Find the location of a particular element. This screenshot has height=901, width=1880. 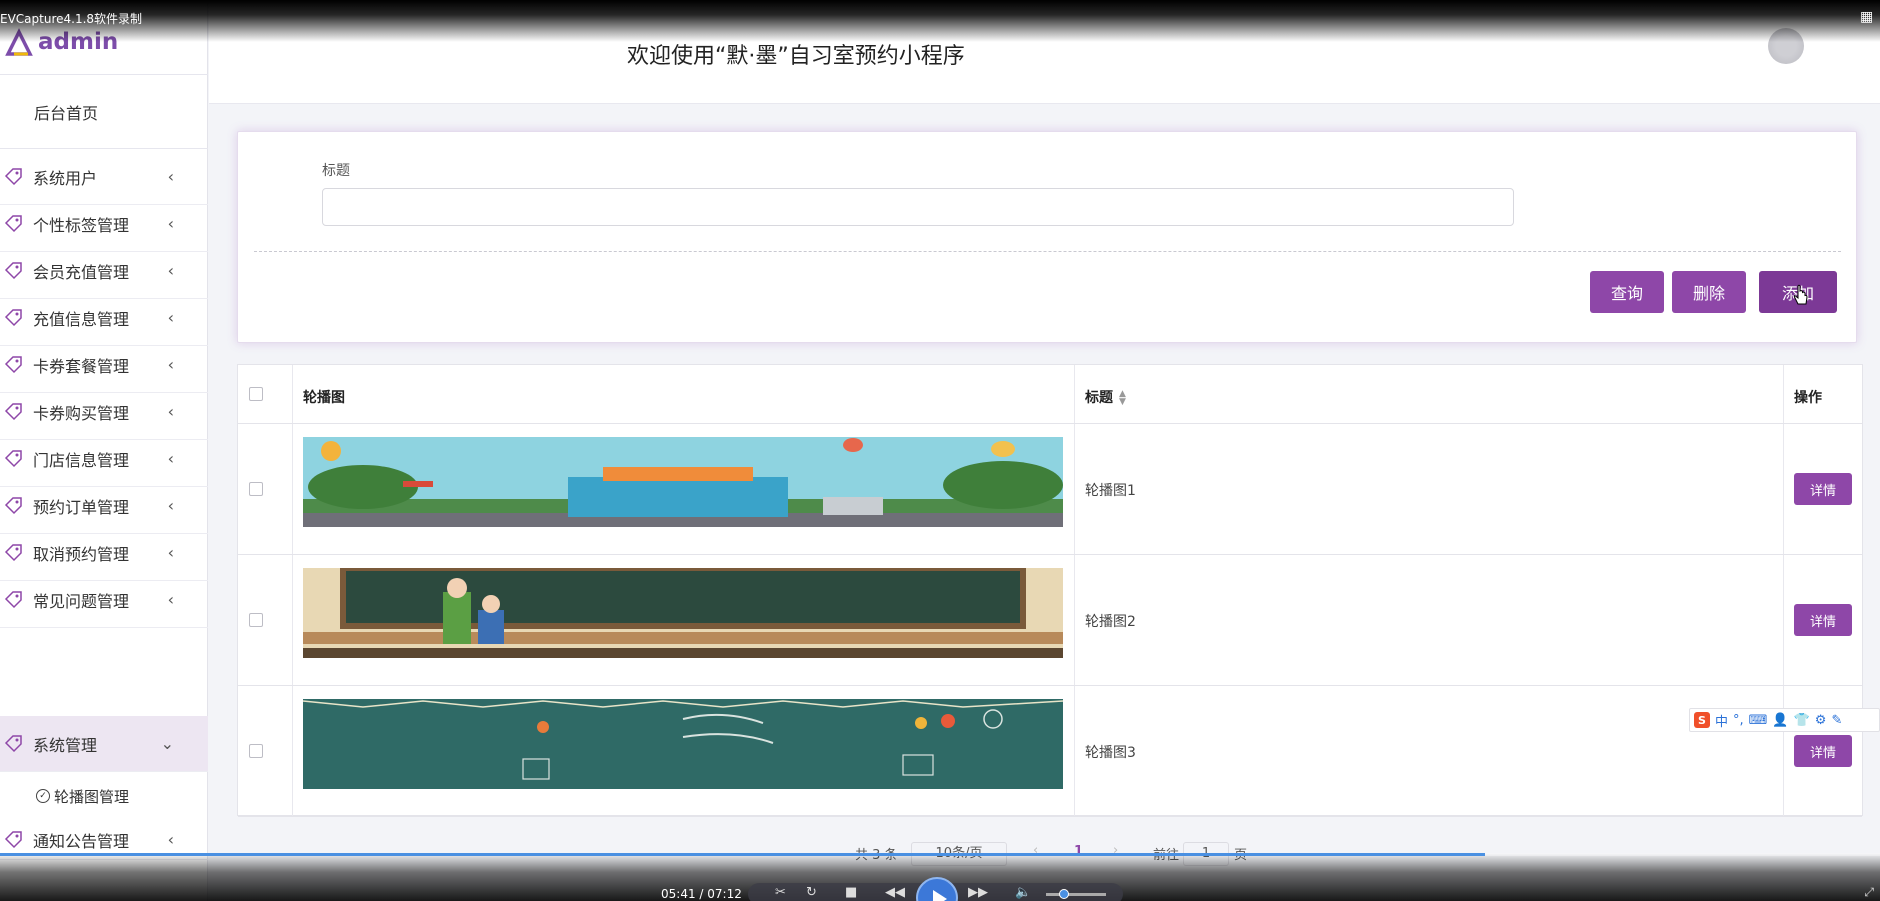

grid-icon: ▦ is located at coordinates (1868, 17).